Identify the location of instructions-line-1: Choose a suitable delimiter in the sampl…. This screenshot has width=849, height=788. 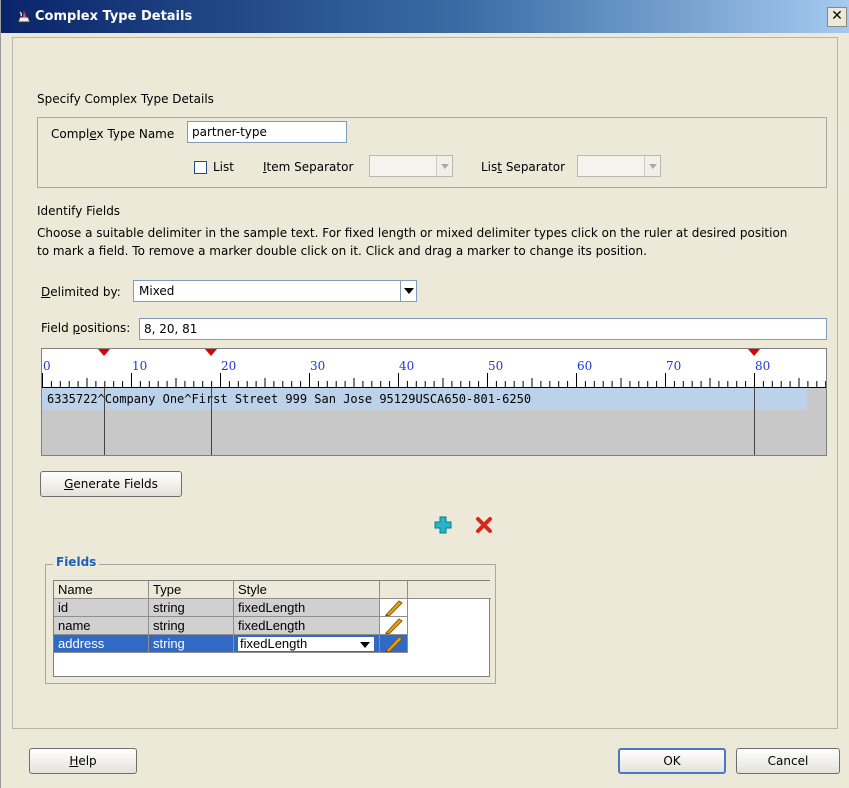
(412, 233).